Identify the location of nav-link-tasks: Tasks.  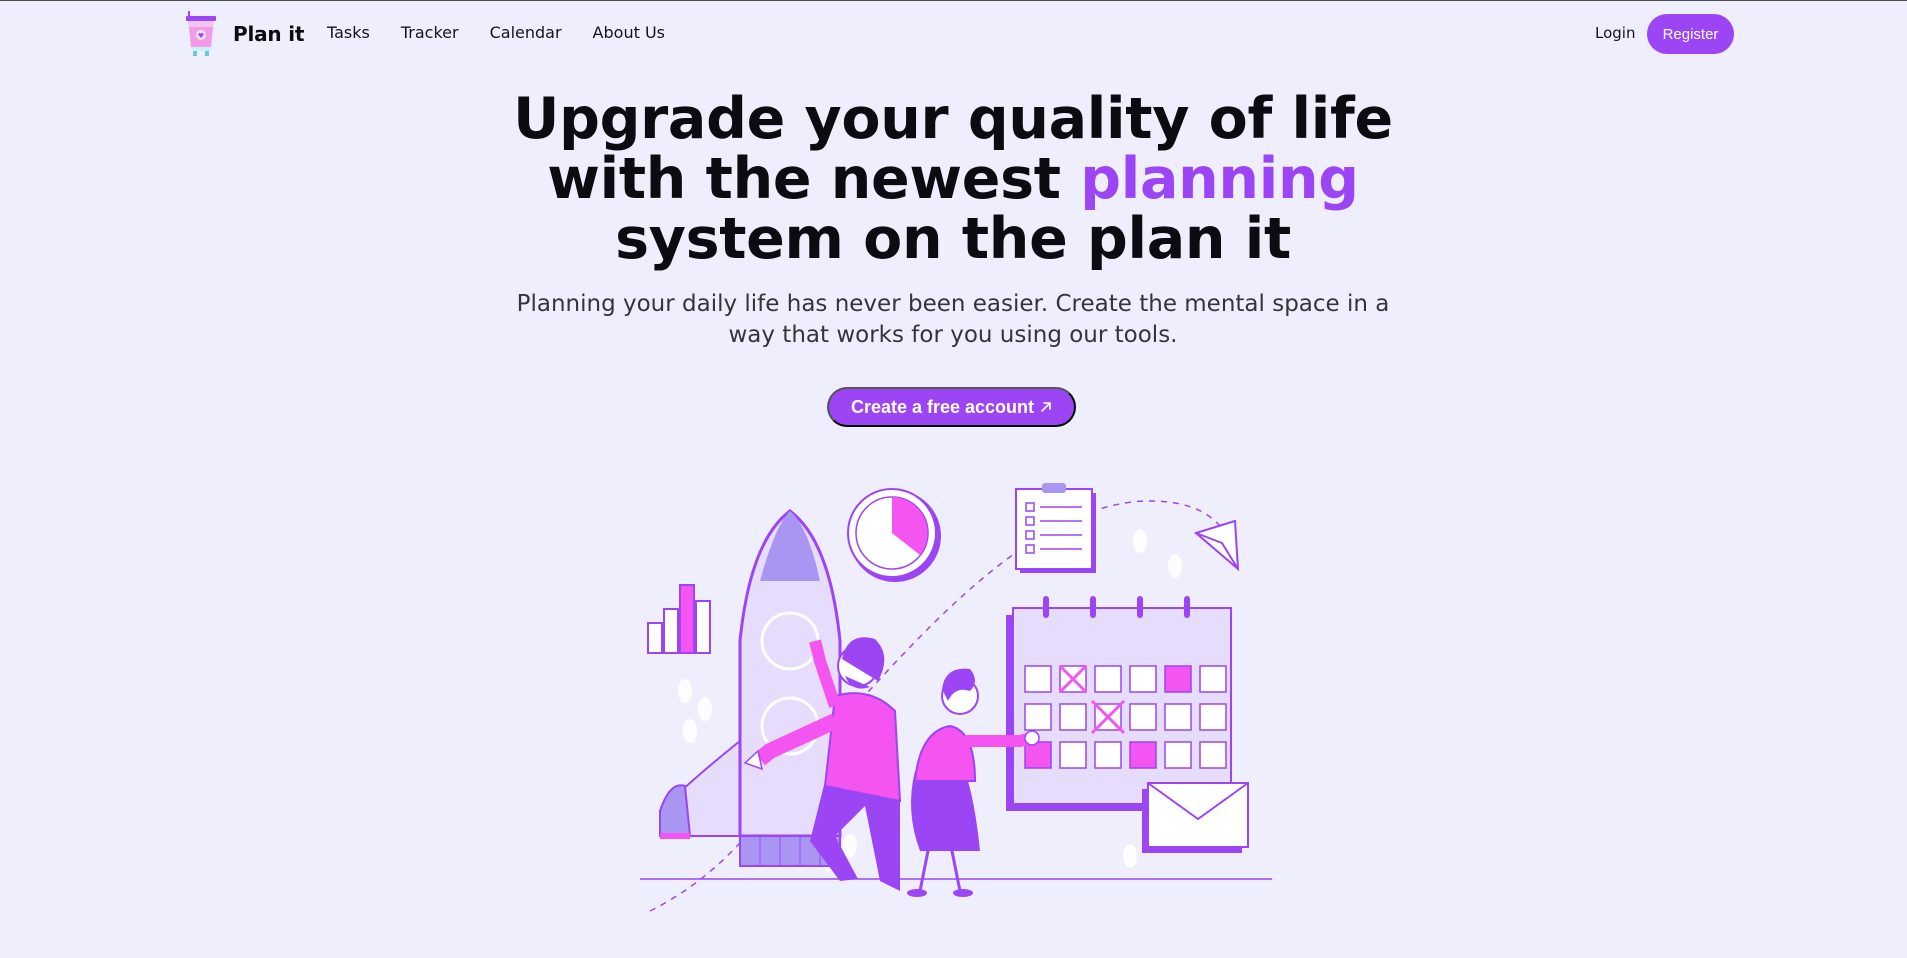
(348, 32).